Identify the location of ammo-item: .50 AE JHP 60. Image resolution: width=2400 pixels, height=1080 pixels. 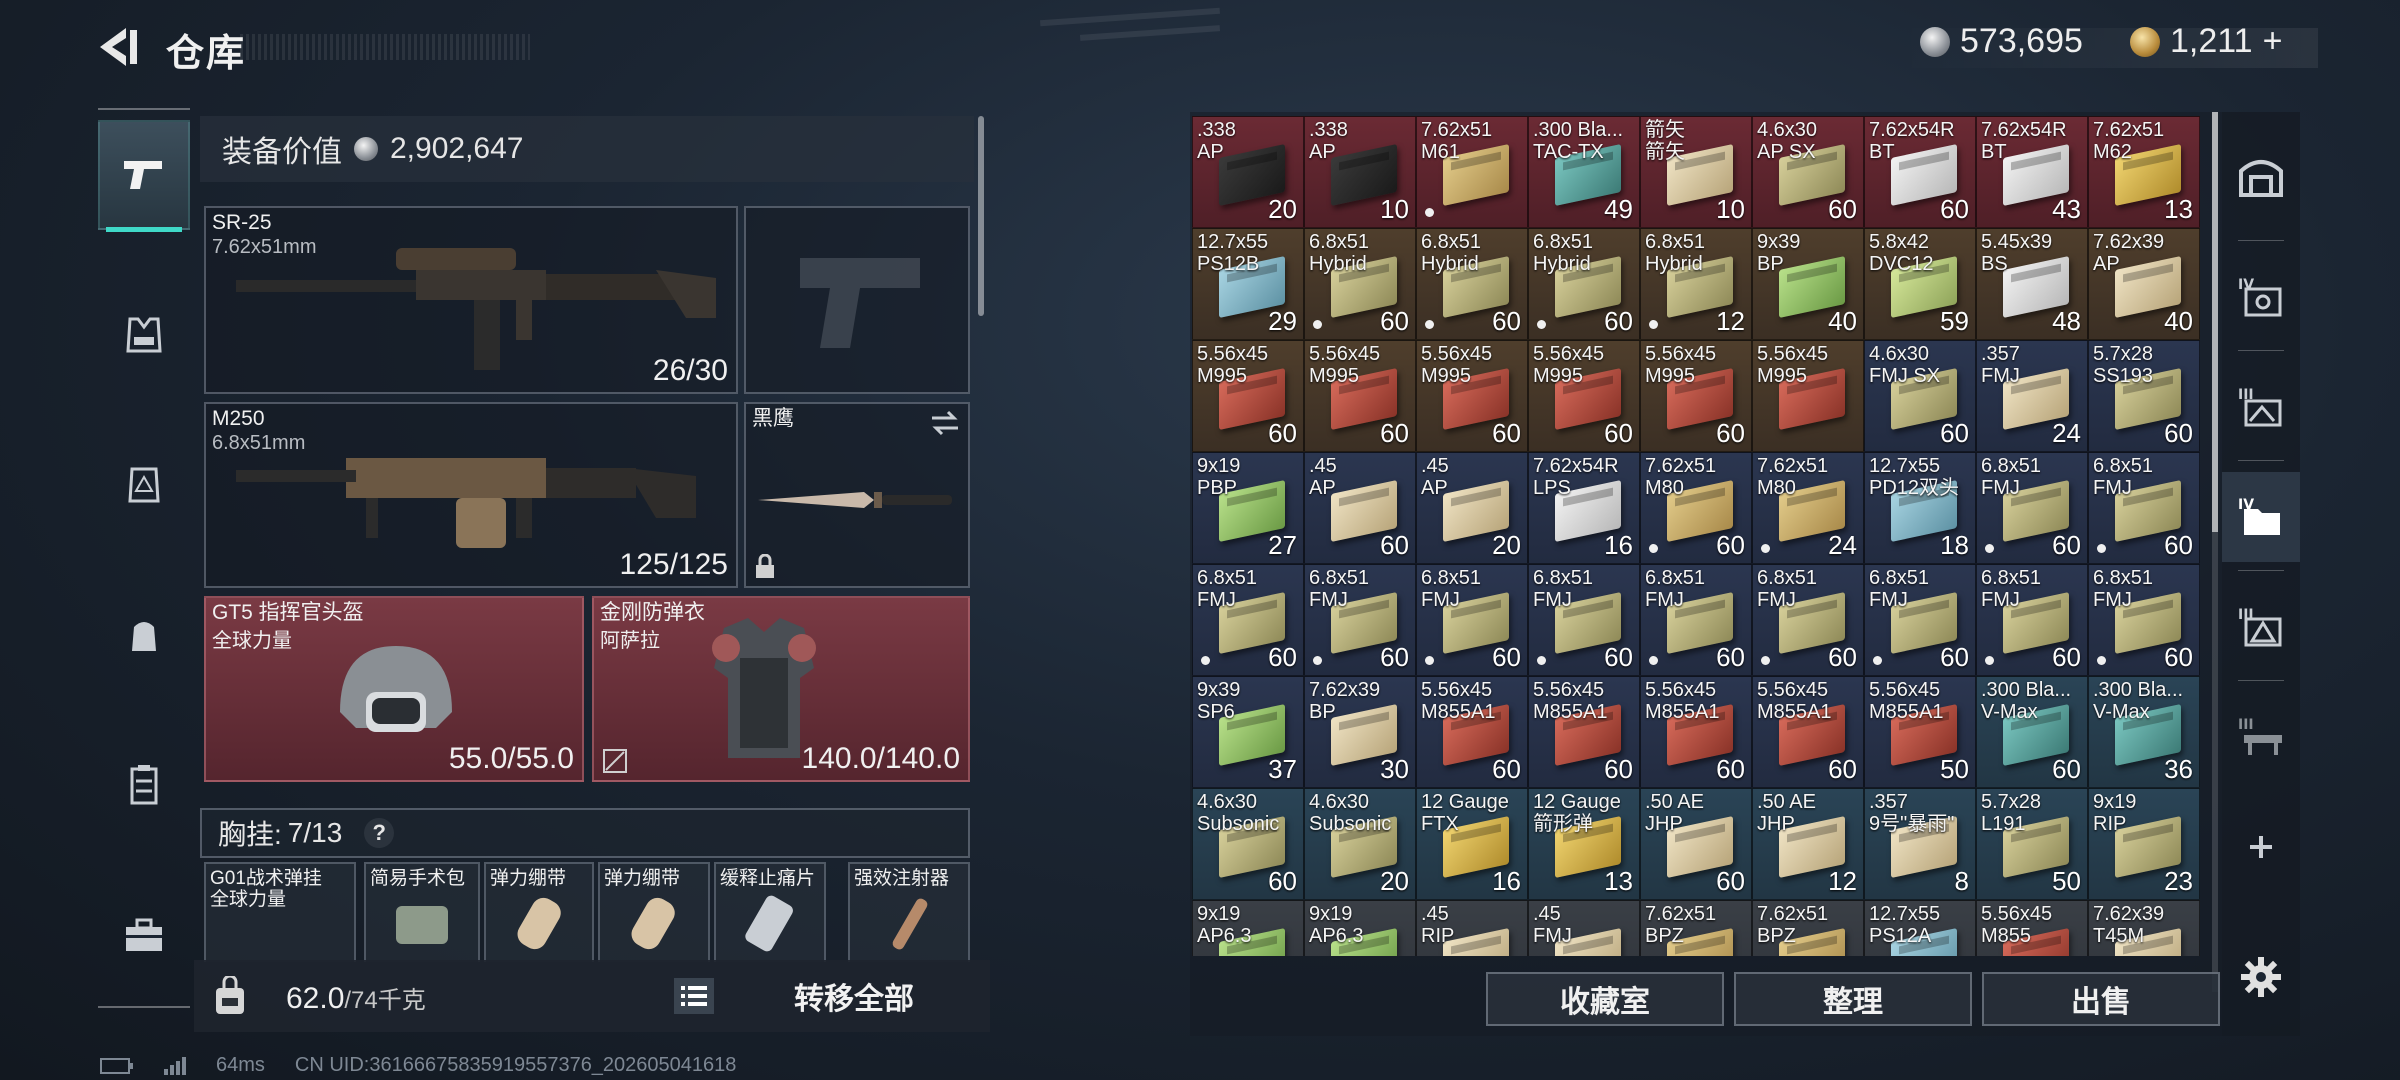
(1696, 844).